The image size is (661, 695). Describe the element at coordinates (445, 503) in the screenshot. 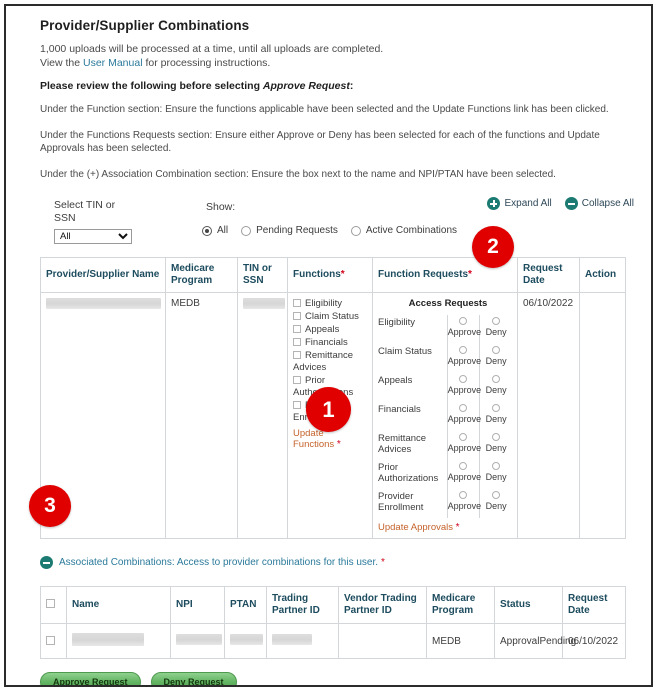

I see `function-request-row-provider-enrollment: Provider Enrollment Approve Deny` at that location.